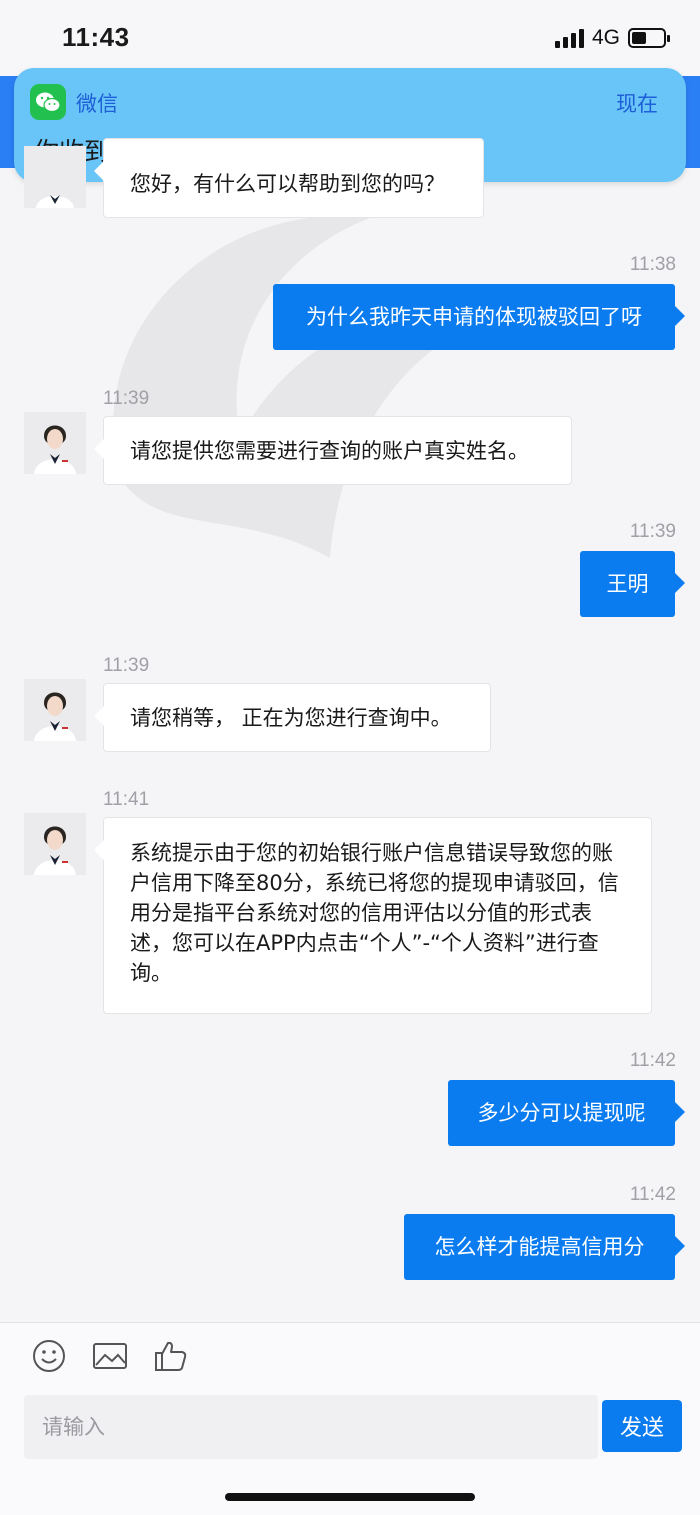  What do you see at coordinates (329, 450) in the screenshot?
I see `message-text: 请您提供您需要进行查询的账户真实姓名。` at bounding box center [329, 450].